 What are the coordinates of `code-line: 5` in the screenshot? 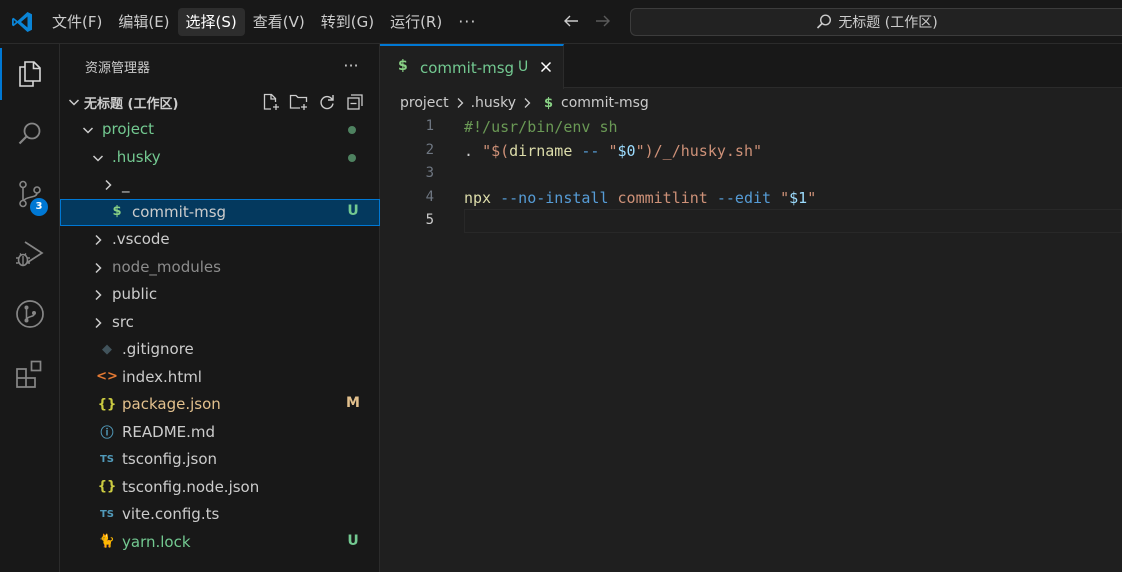 It's located at (751, 221).